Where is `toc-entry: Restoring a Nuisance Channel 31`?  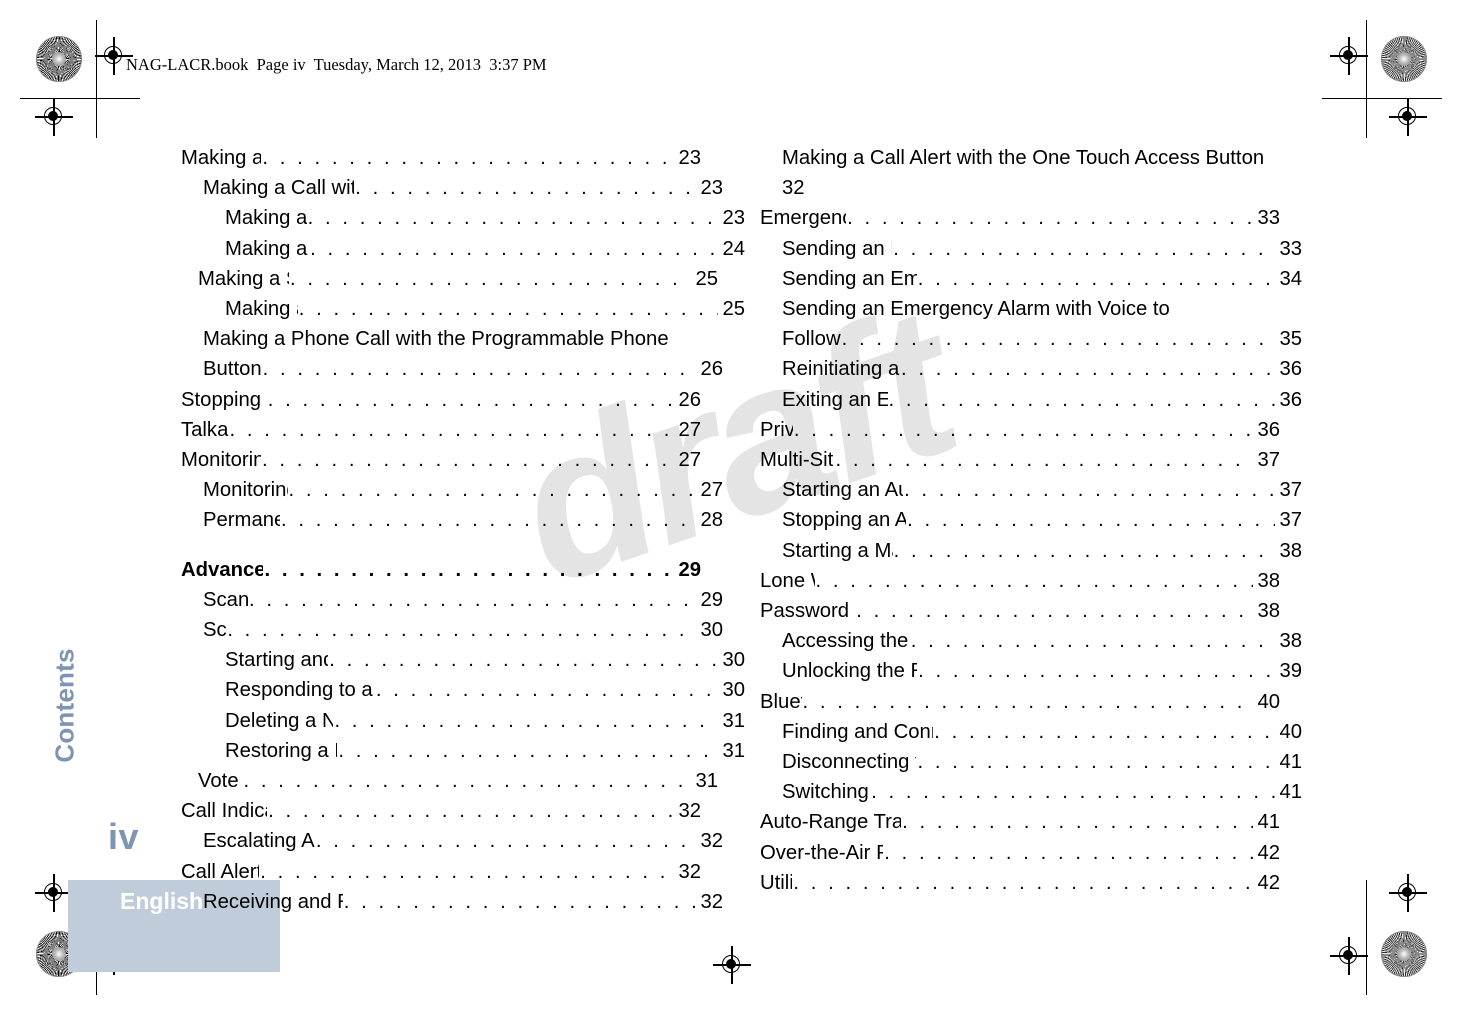 toc-entry: Restoring a Nuisance Channel 31 is located at coordinates (463, 751).